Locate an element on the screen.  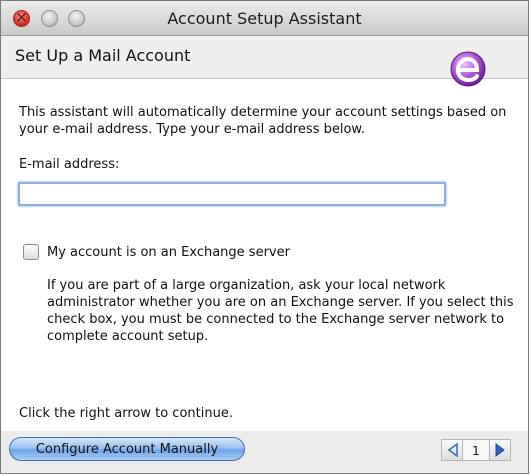
continue-hint: Click the right arrow to continue. is located at coordinates (126, 413).